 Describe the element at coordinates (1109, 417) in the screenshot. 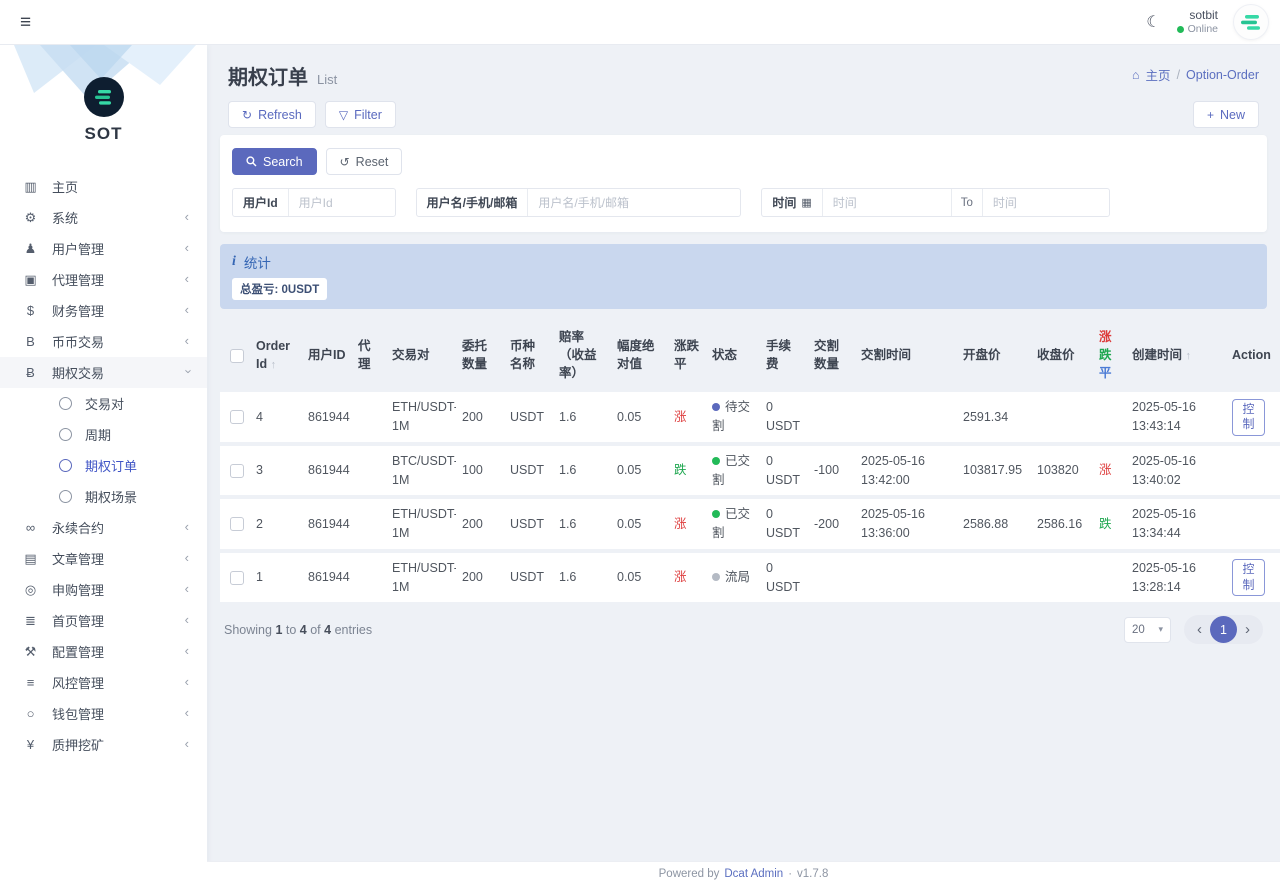

I see `cell-result` at that location.